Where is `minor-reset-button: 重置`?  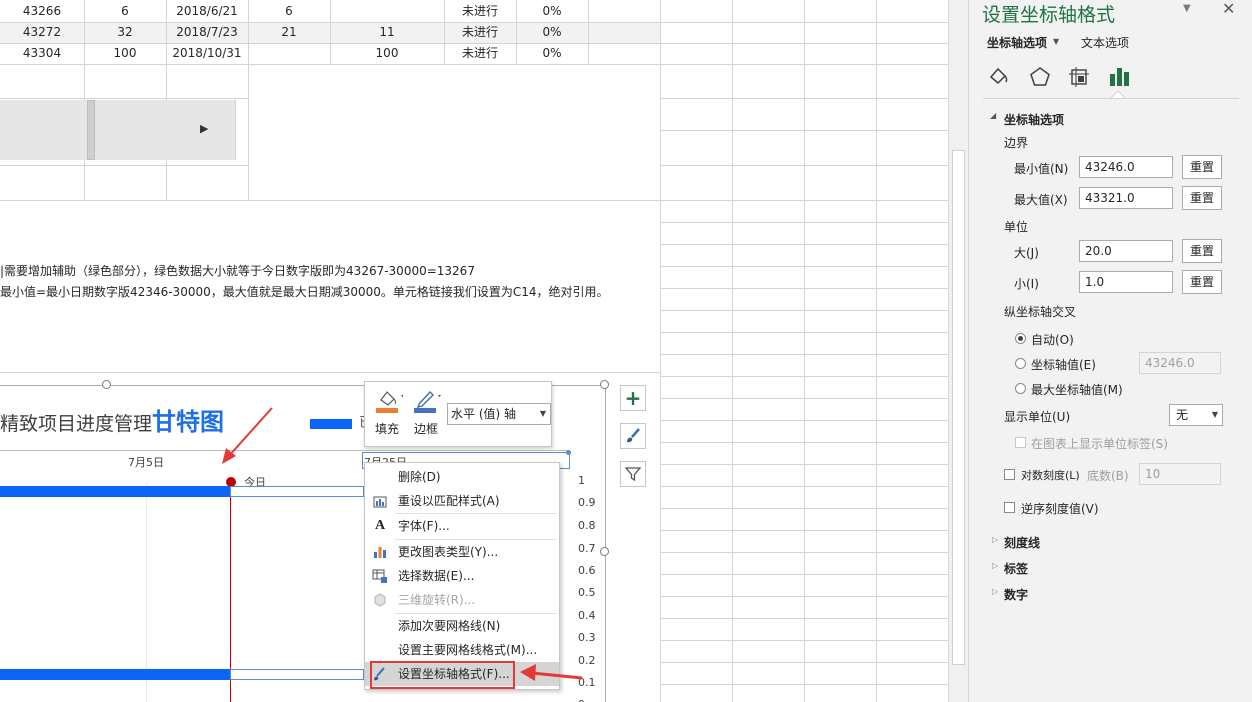 minor-reset-button: 重置 is located at coordinates (1202, 282).